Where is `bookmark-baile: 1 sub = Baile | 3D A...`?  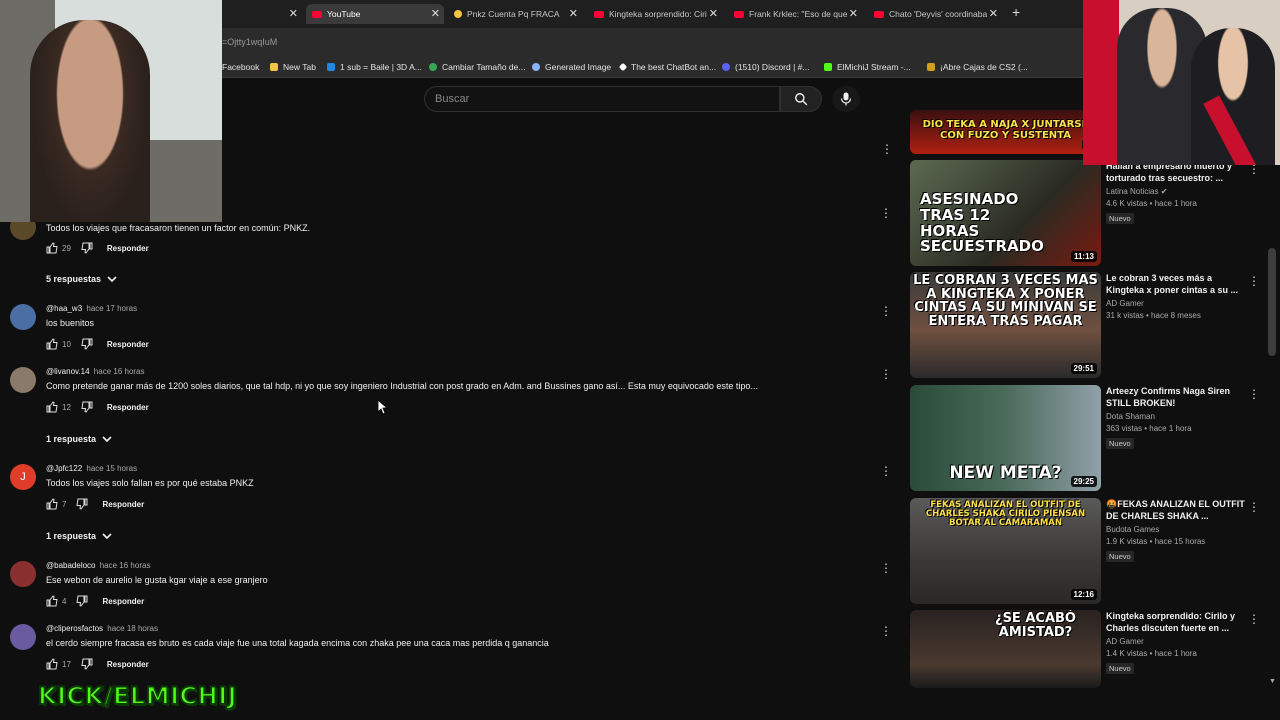 bookmark-baile: 1 sub = Baile | 3D A... is located at coordinates (374, 67).